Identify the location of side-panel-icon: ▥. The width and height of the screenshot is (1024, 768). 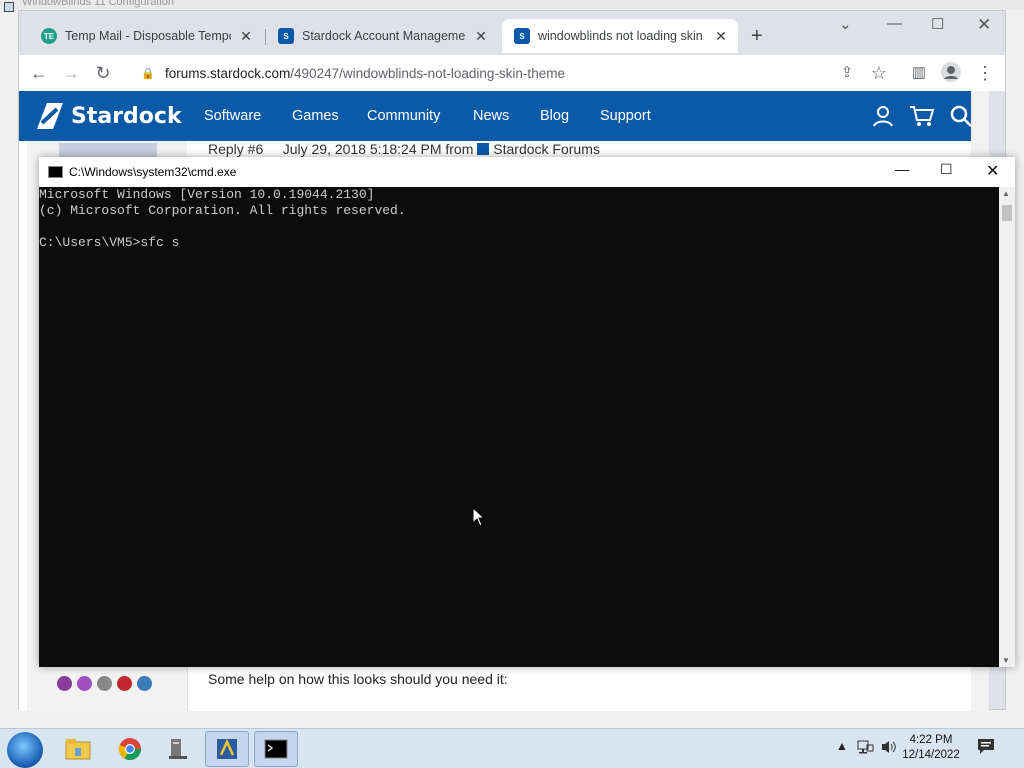
(919, 73).